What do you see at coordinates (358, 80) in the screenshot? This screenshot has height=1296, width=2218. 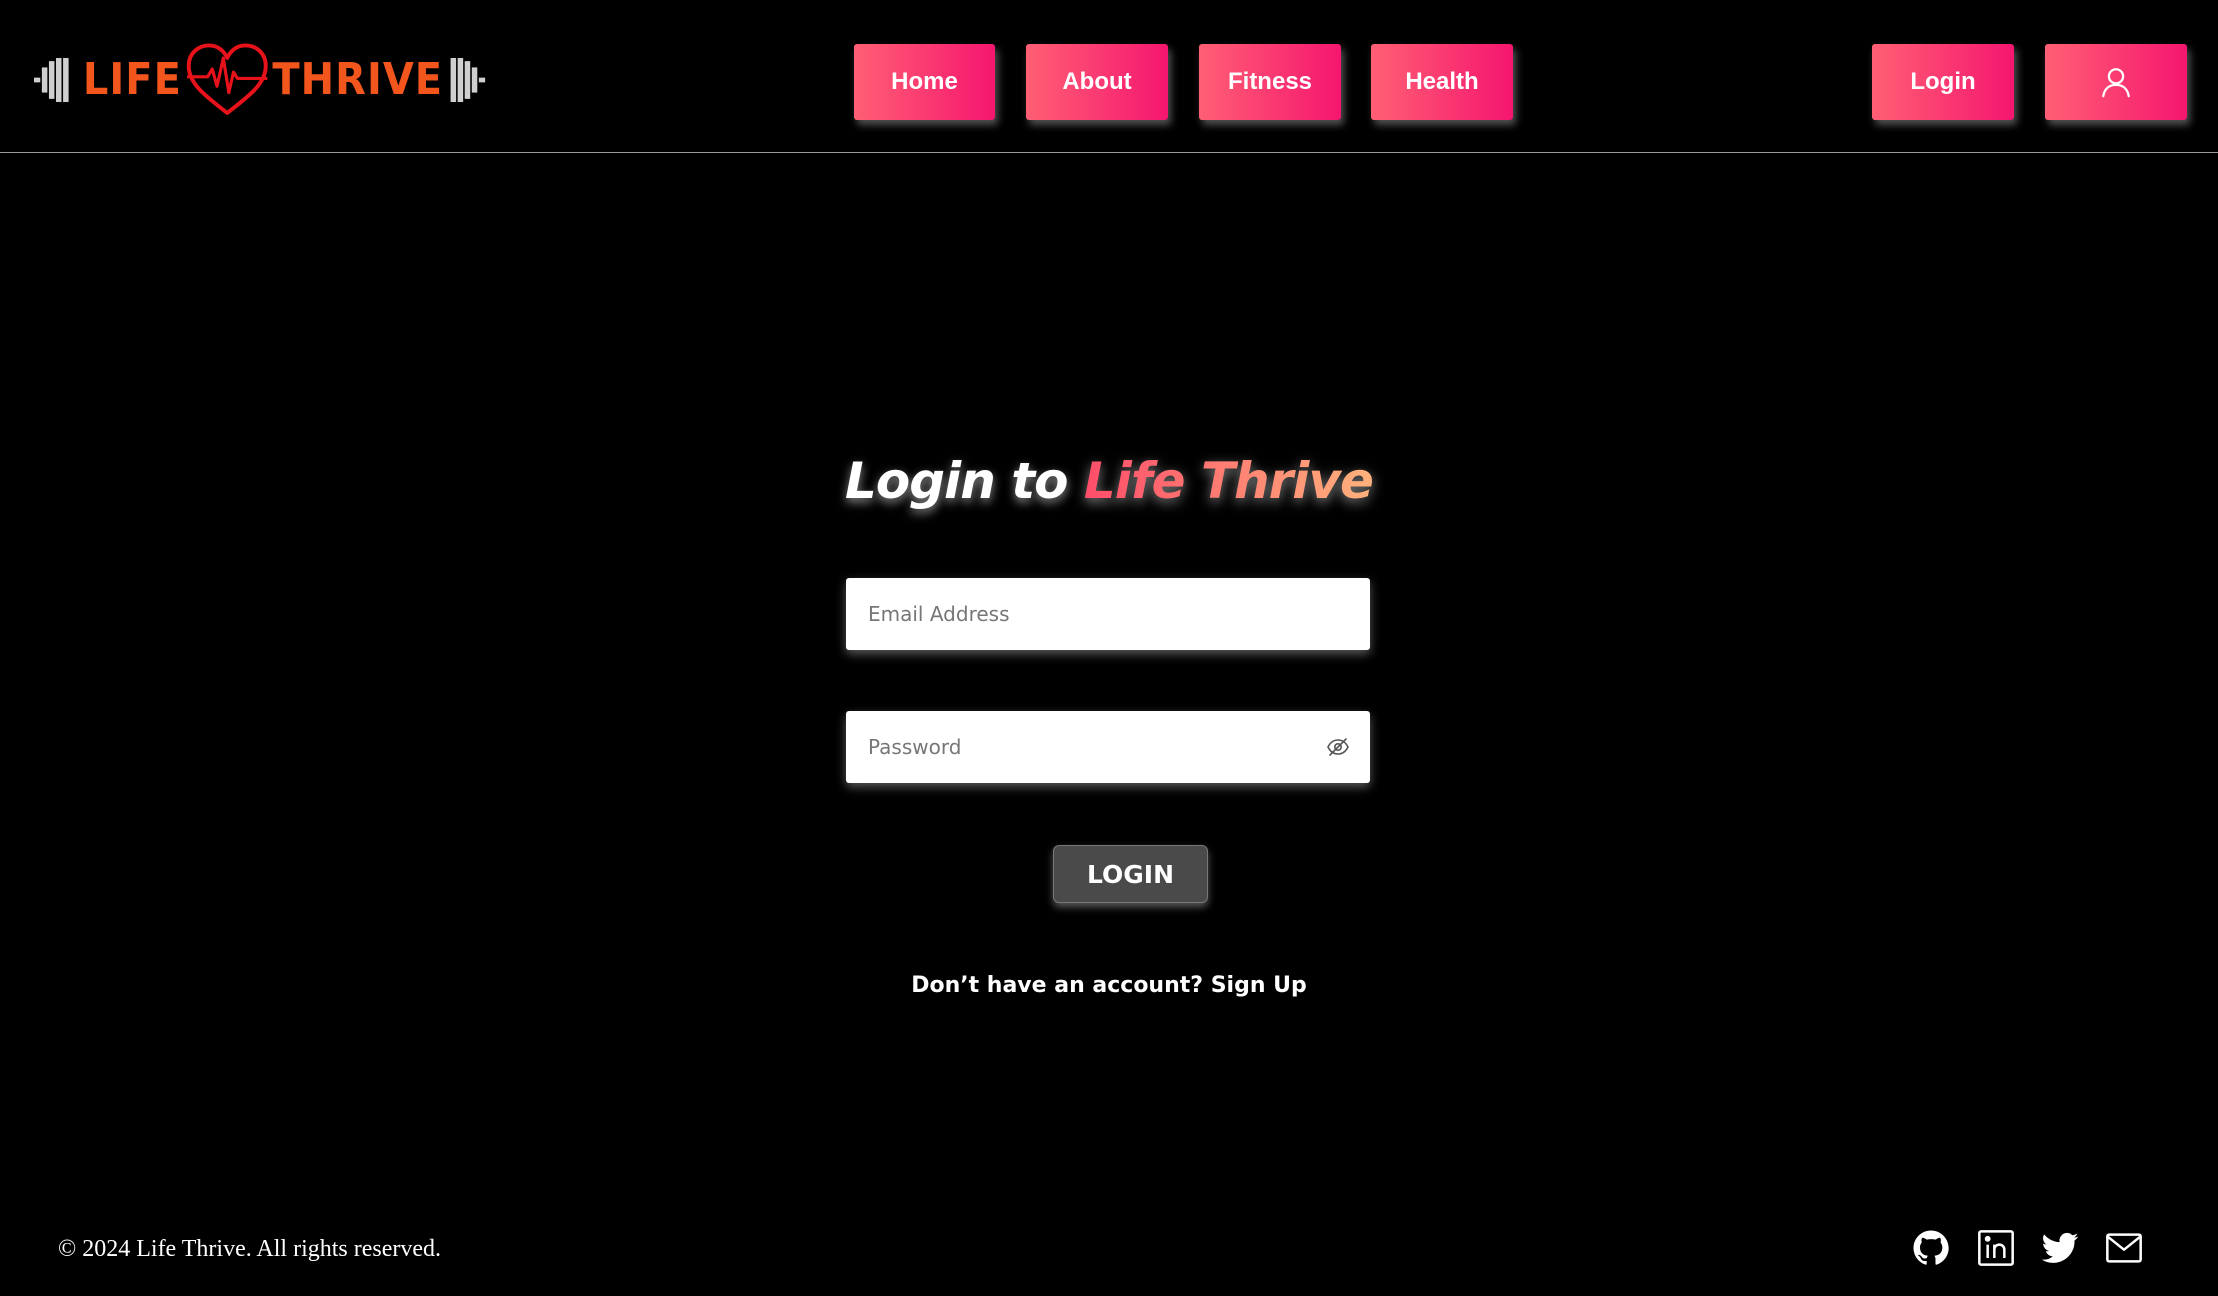 I see `logo-text-thrive: THRIVE` at bounding box center [358, 80].